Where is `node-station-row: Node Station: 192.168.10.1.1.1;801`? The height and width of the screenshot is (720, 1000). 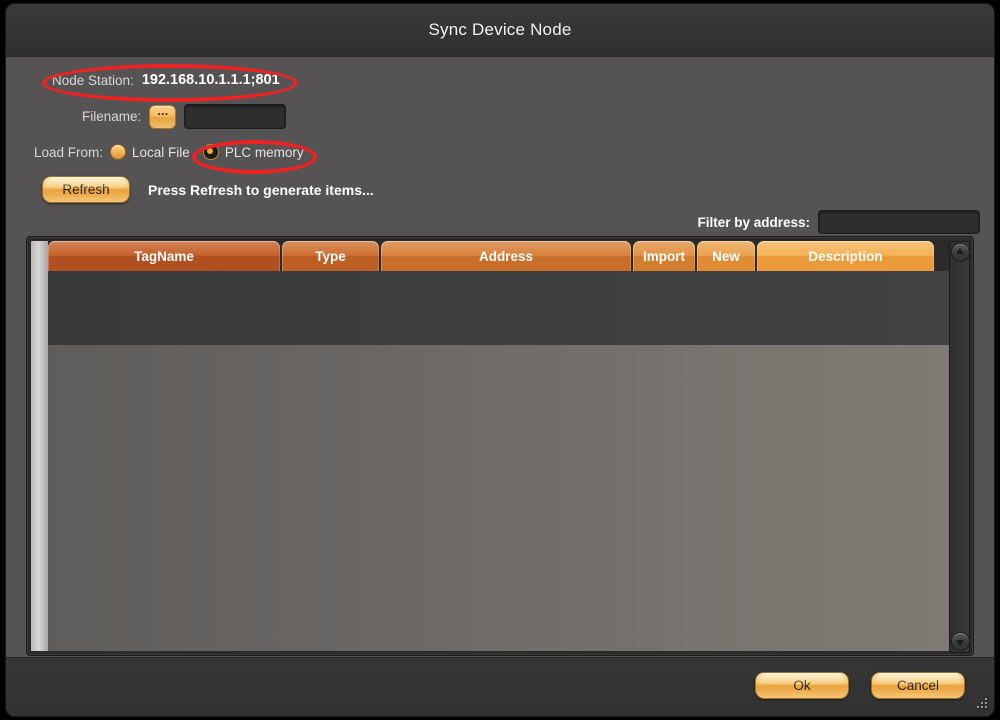
node-station-row: Node Station: 192.168.10.1.1.1;801 is located at coordinates (166, 80).